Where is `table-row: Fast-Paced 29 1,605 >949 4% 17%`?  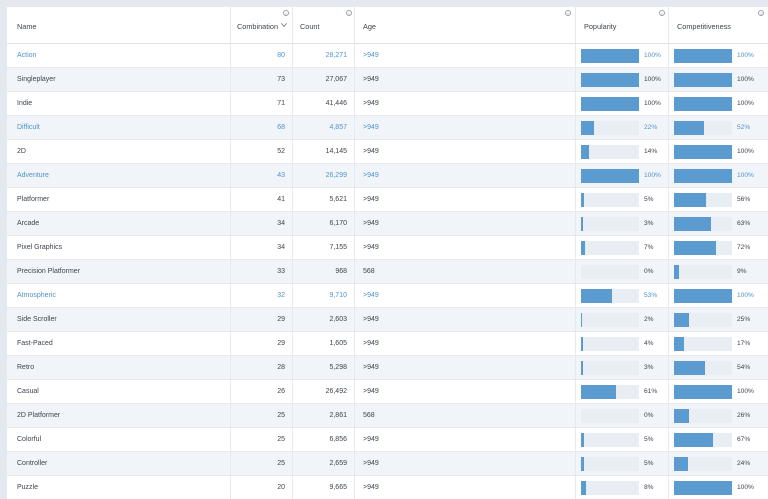 table-row: Fast-Paced 29 1,605 >949 4% 17% is located at coordinates (387, 344).